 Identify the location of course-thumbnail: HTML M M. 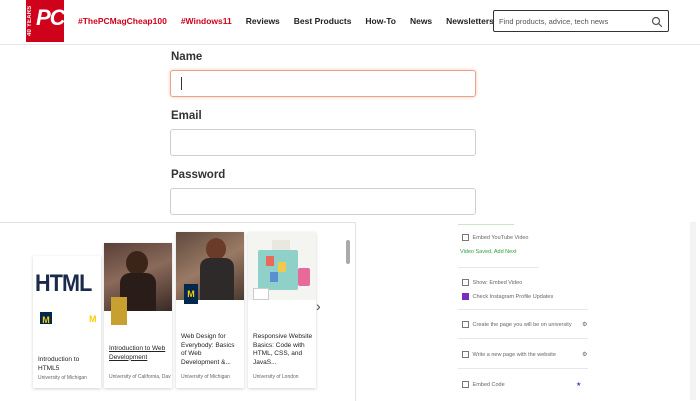
(67, 290).